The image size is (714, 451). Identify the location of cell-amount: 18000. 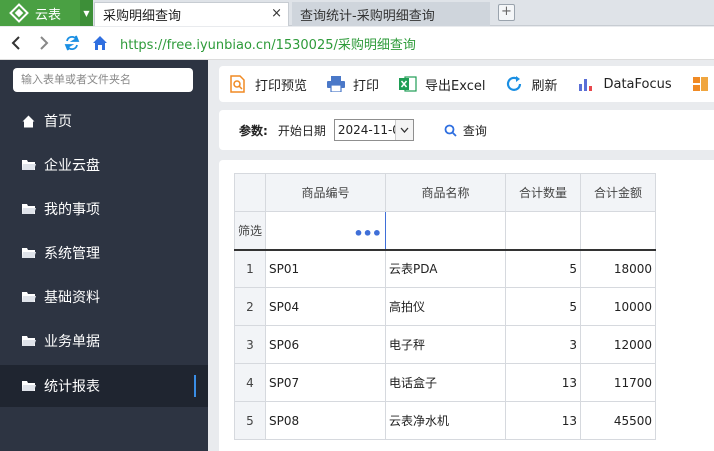
(618, 268).